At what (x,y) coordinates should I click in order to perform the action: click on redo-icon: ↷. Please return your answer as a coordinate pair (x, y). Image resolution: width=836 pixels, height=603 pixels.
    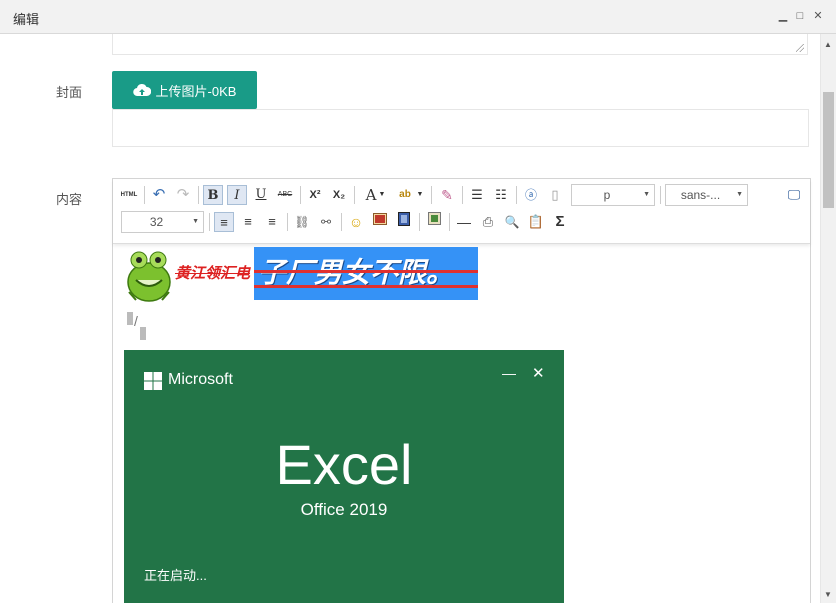
    Looking at the image, I should click on (183, 195).